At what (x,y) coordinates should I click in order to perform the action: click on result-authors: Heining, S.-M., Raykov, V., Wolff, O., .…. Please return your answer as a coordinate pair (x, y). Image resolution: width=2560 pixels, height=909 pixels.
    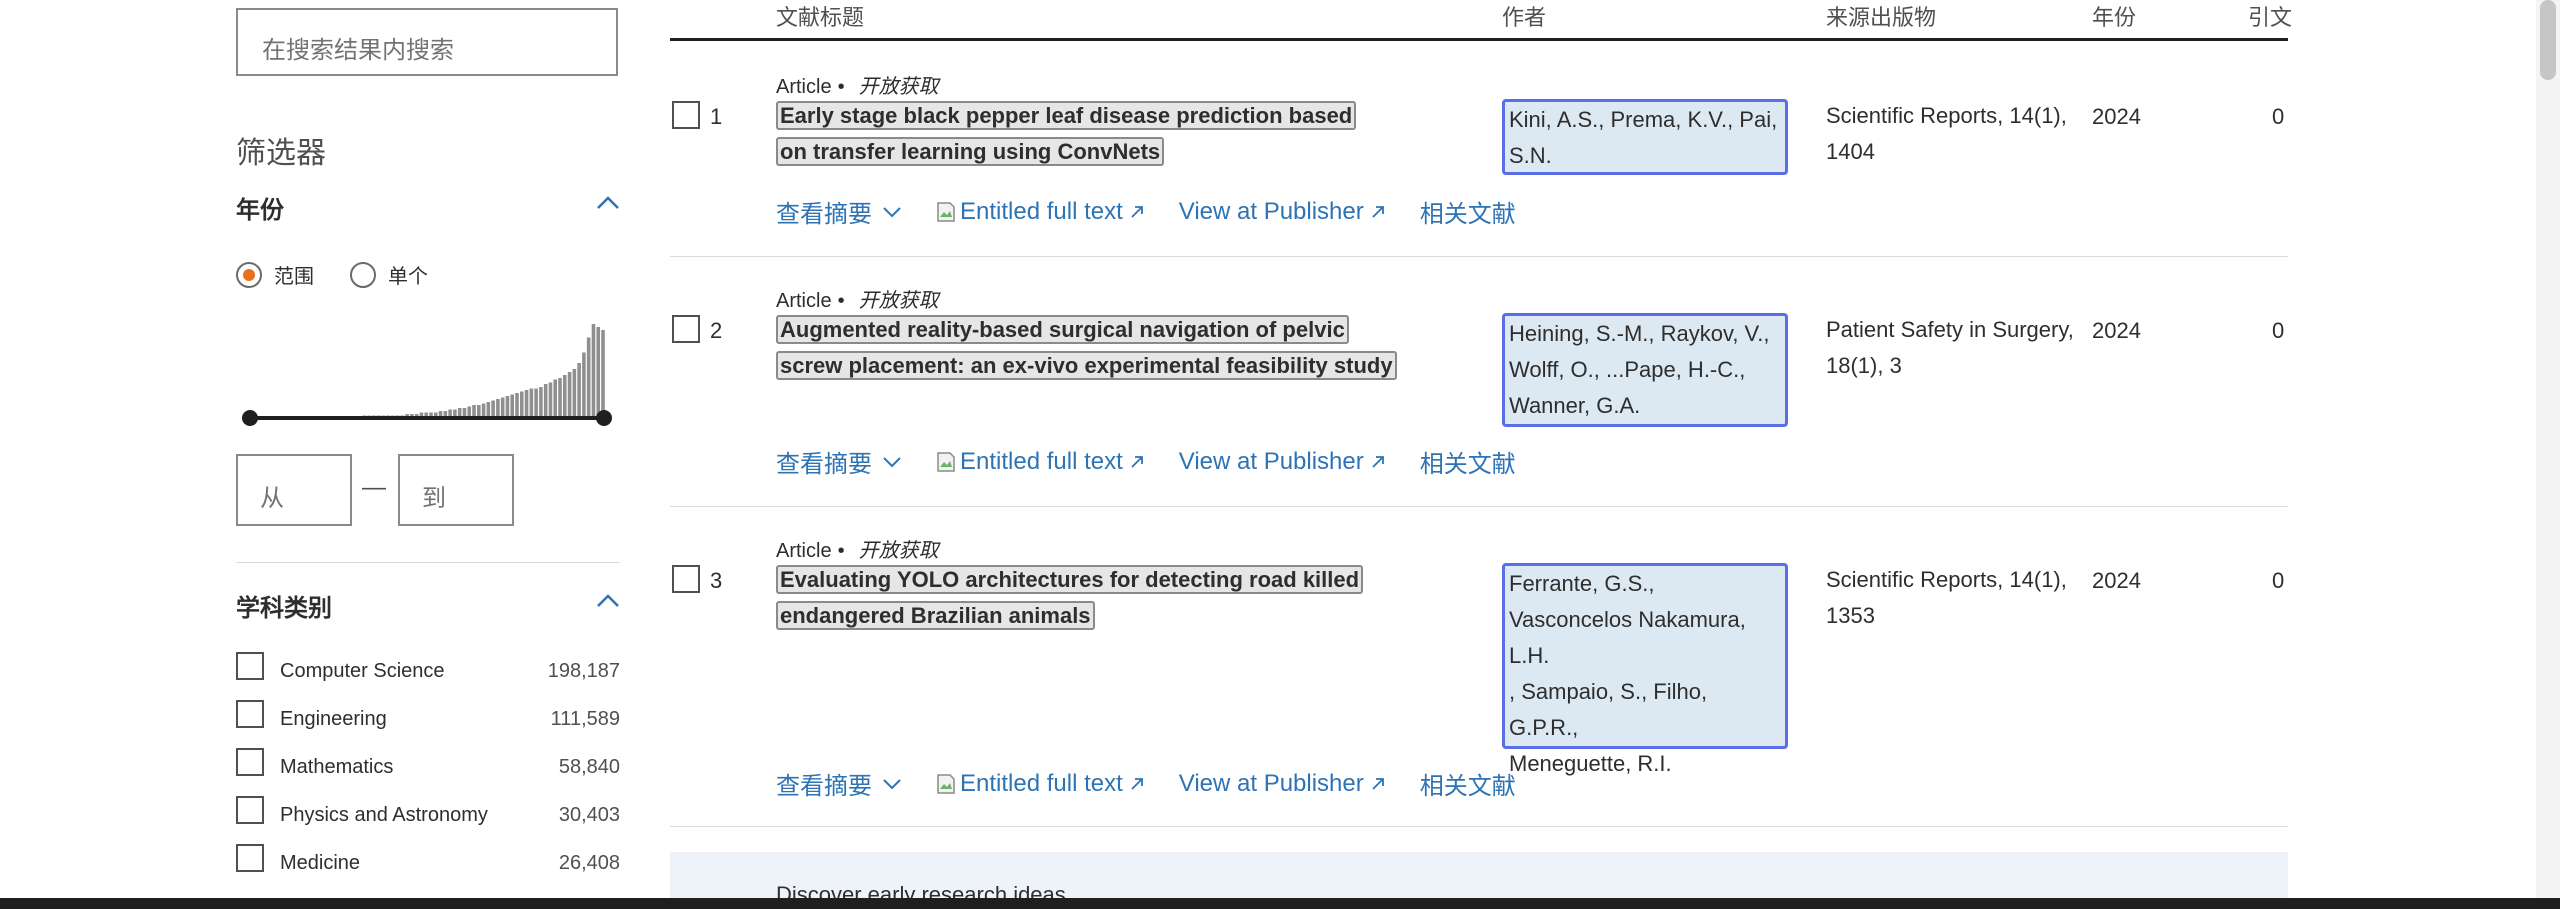
    Looking at the image, I should click on (1645, 370).